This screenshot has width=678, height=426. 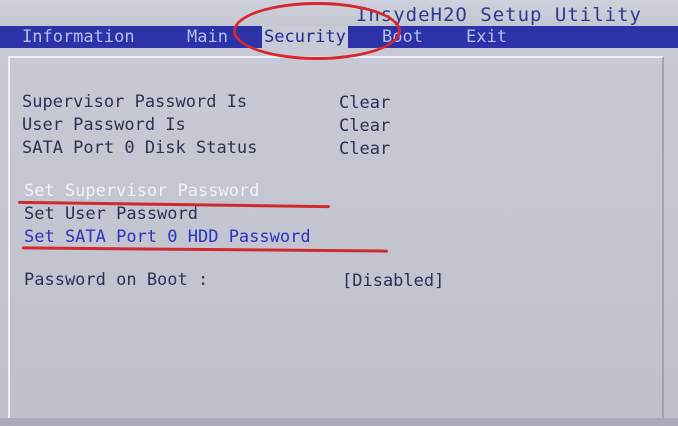 What do you see at coordinates (116, 280) in the screenshot?
I see `password-on-boot-label: Password on Boot :` at bounding box center [116, 280].